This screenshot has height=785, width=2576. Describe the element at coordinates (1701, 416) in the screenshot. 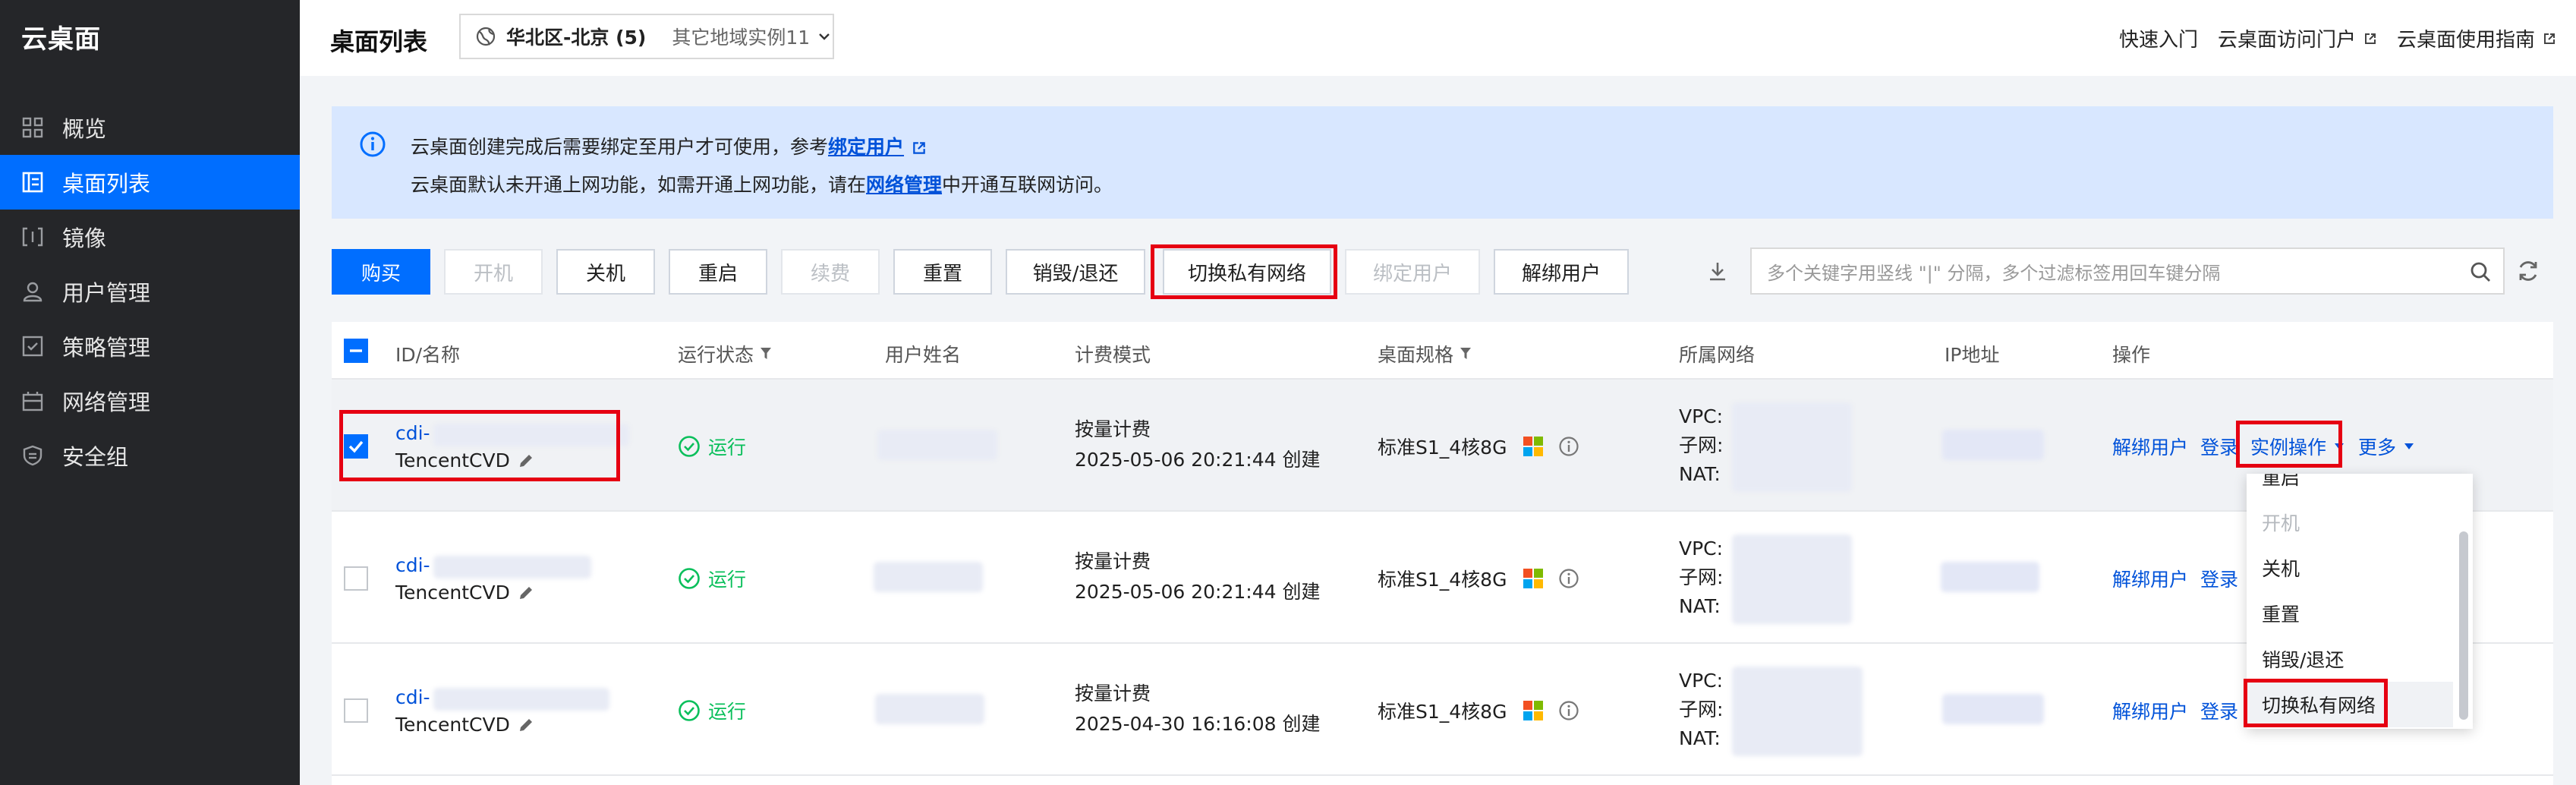

I see `vpc-label: VPC:` at that location.